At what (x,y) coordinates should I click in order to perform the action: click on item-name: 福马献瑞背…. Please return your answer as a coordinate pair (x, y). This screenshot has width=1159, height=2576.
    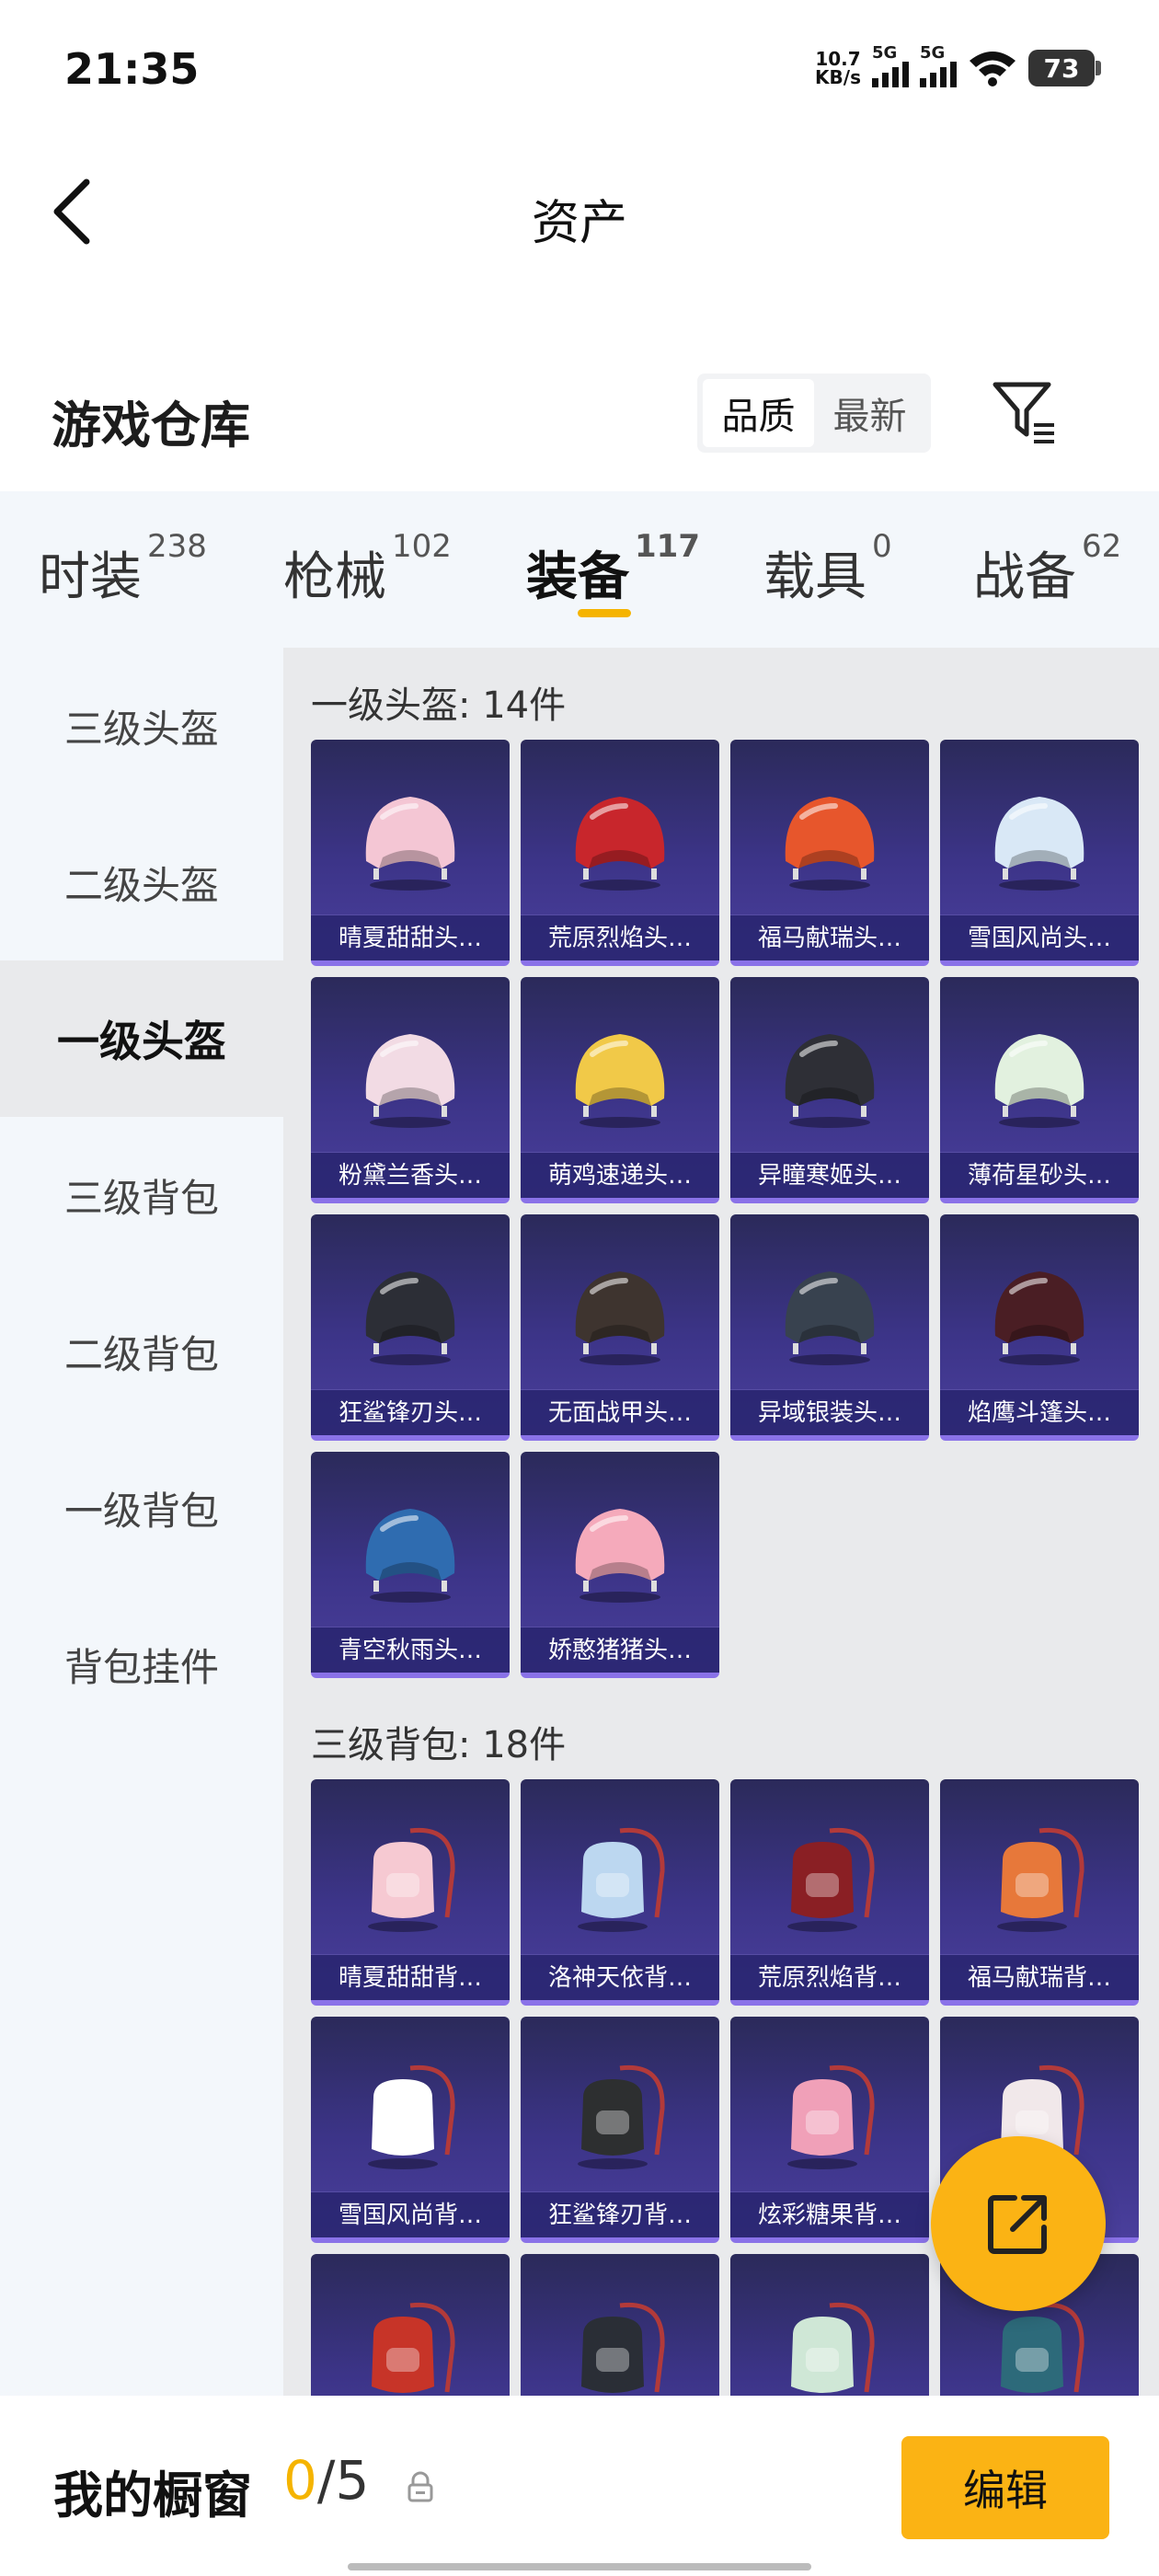
    Looking at the image, I should click on (1039, 1977).